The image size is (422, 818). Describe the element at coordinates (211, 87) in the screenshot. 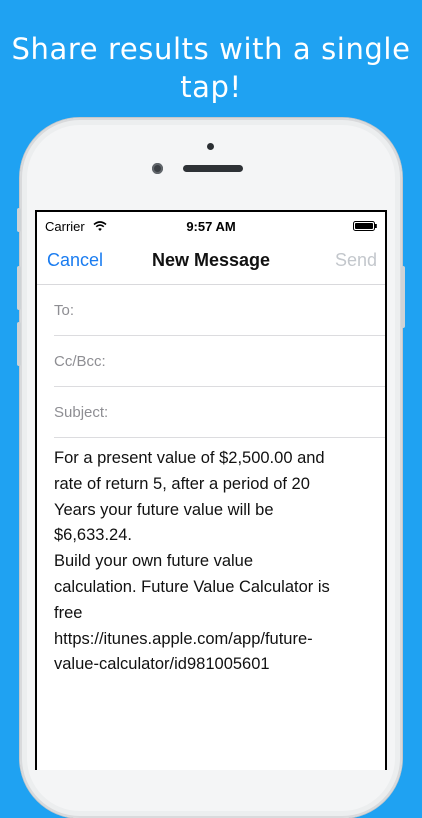

I see `promo-line-2: tap!` at that location.